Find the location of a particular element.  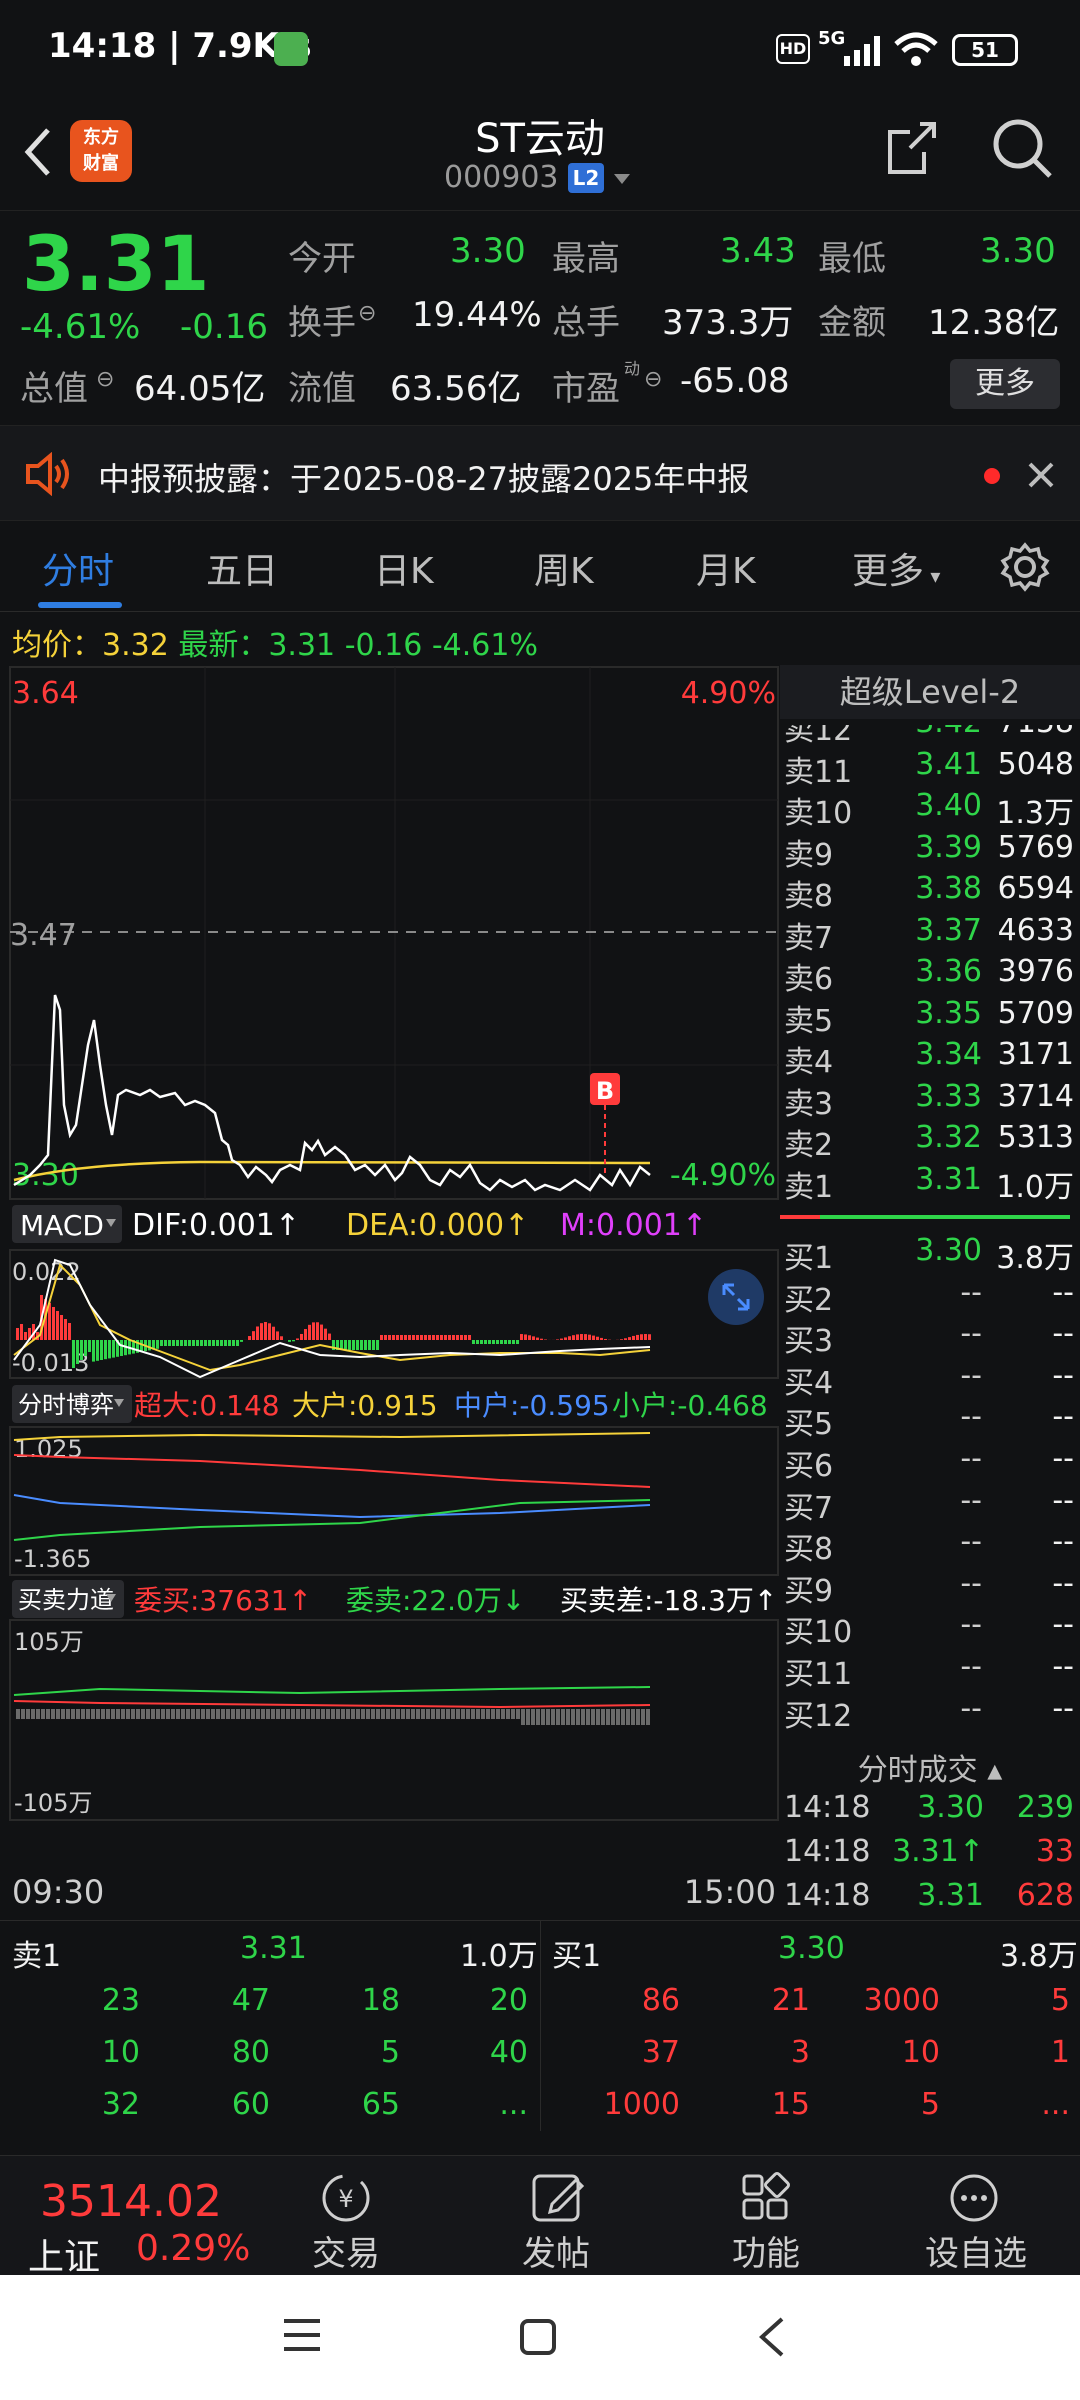

post-icon is located at coordinates (558, 2197).